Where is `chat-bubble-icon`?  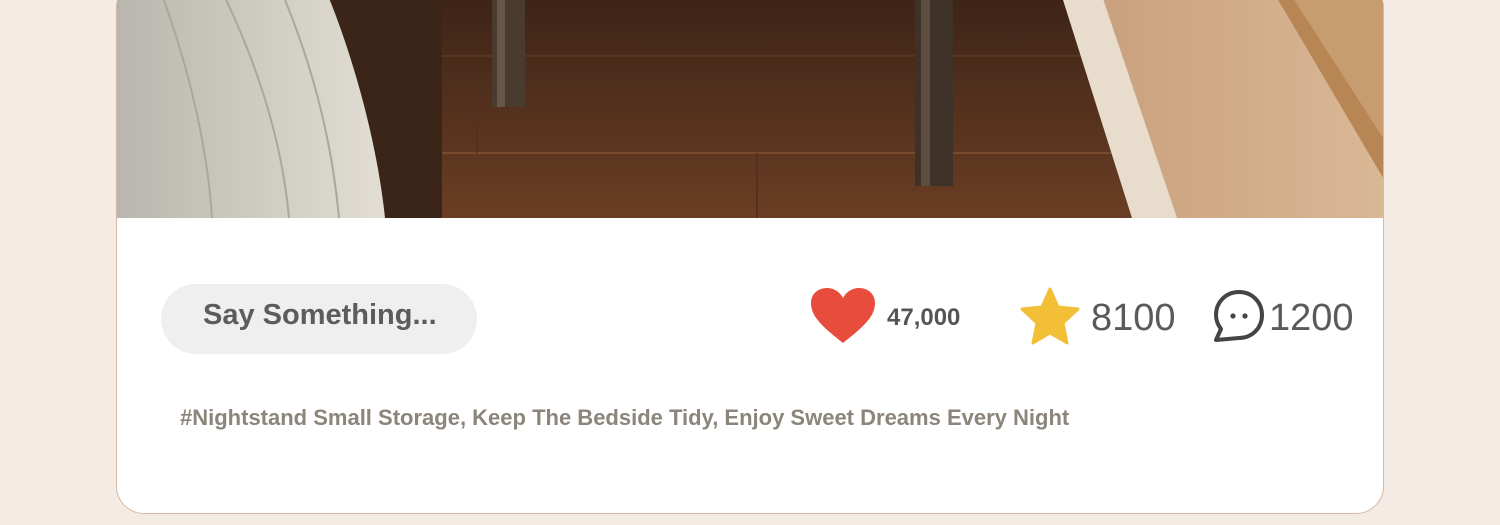 chat-bubble-icon is located at coordinates (1239, 318).